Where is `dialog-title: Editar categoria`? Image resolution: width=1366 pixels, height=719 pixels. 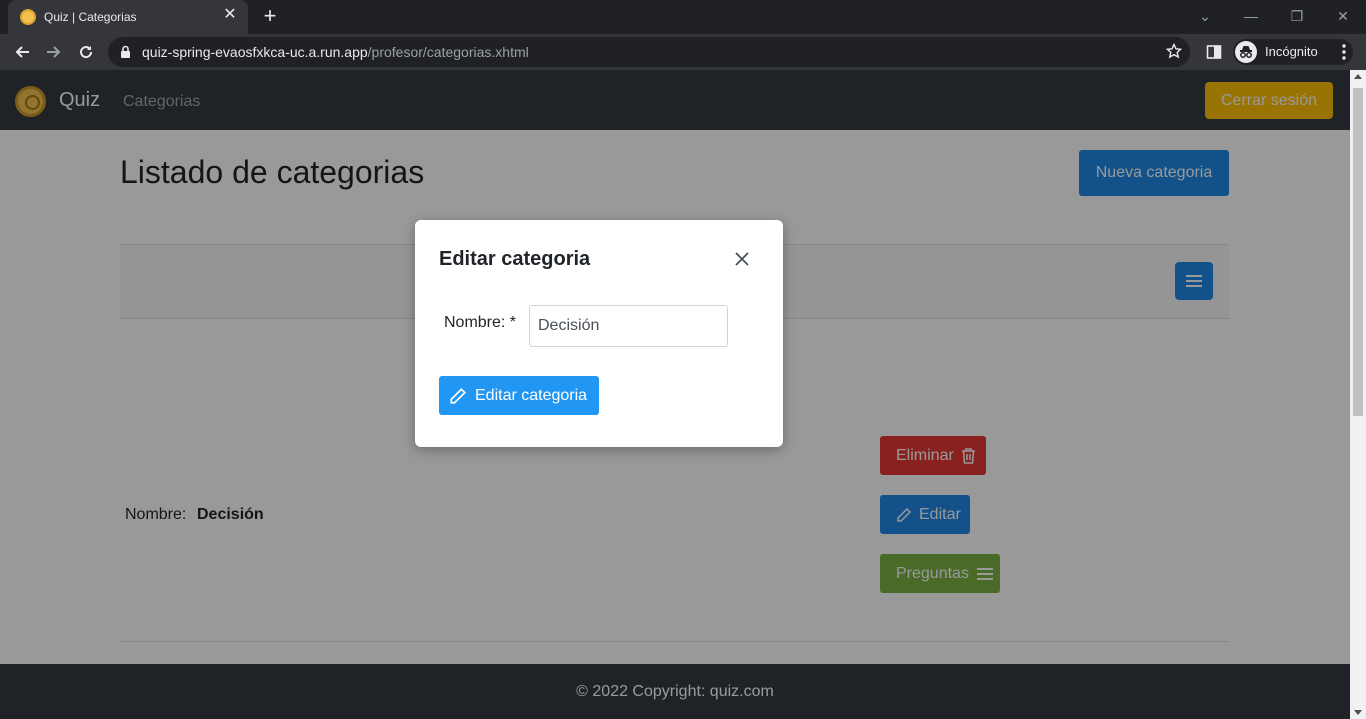 dialog-title: Editar categoria is located at coordinates (515, 259).